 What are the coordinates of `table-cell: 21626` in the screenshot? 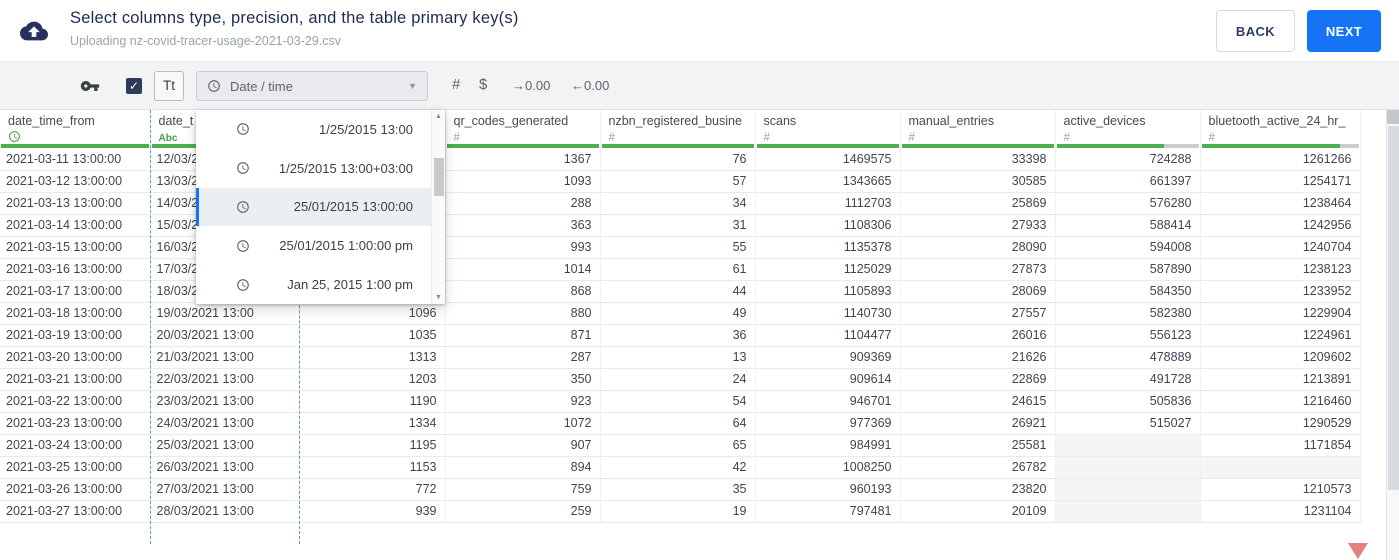 It's located at (978, 357).